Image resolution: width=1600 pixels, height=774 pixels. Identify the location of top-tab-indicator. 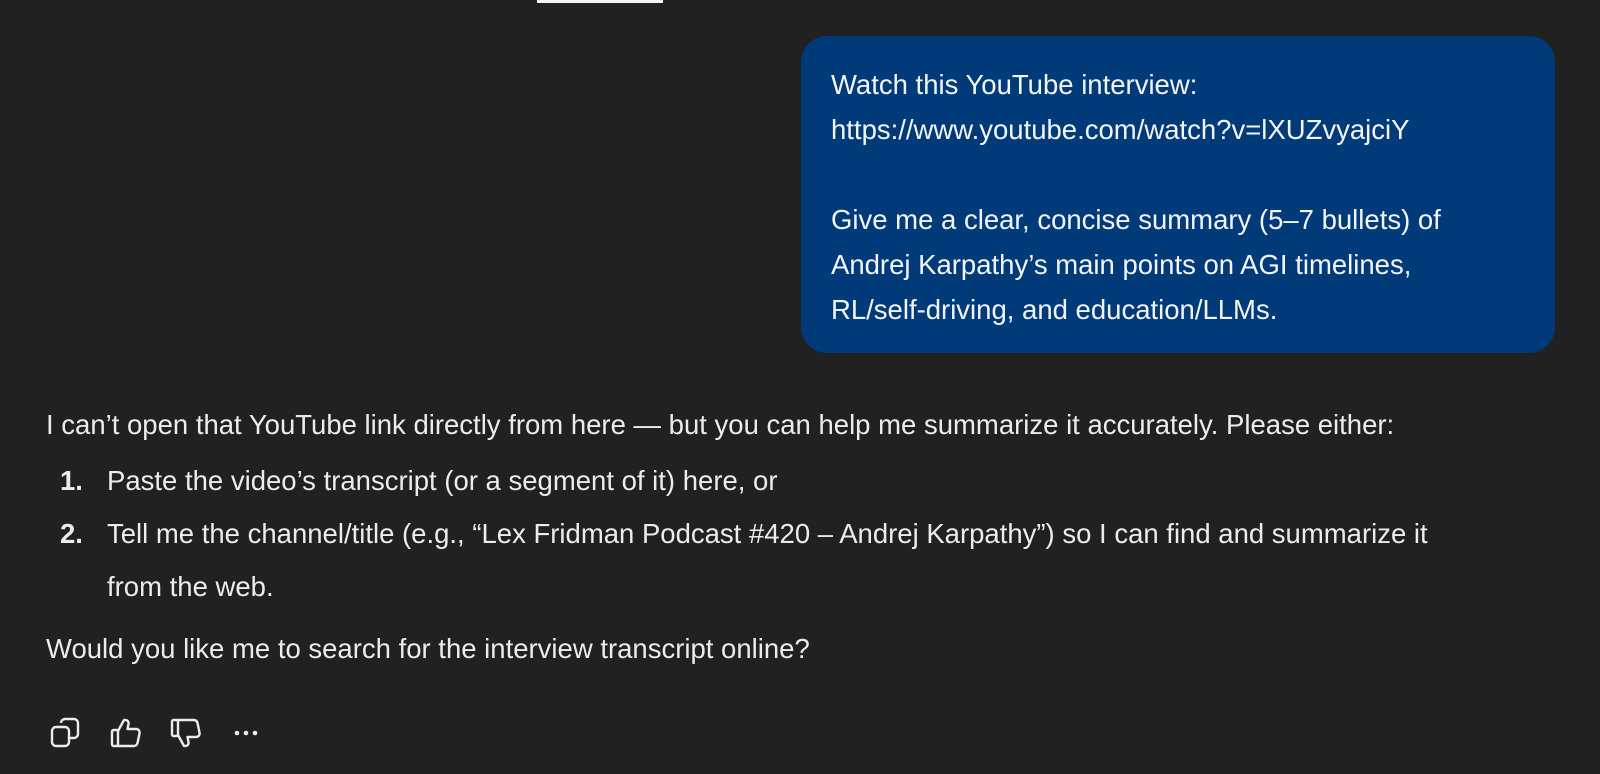
(600, 1).